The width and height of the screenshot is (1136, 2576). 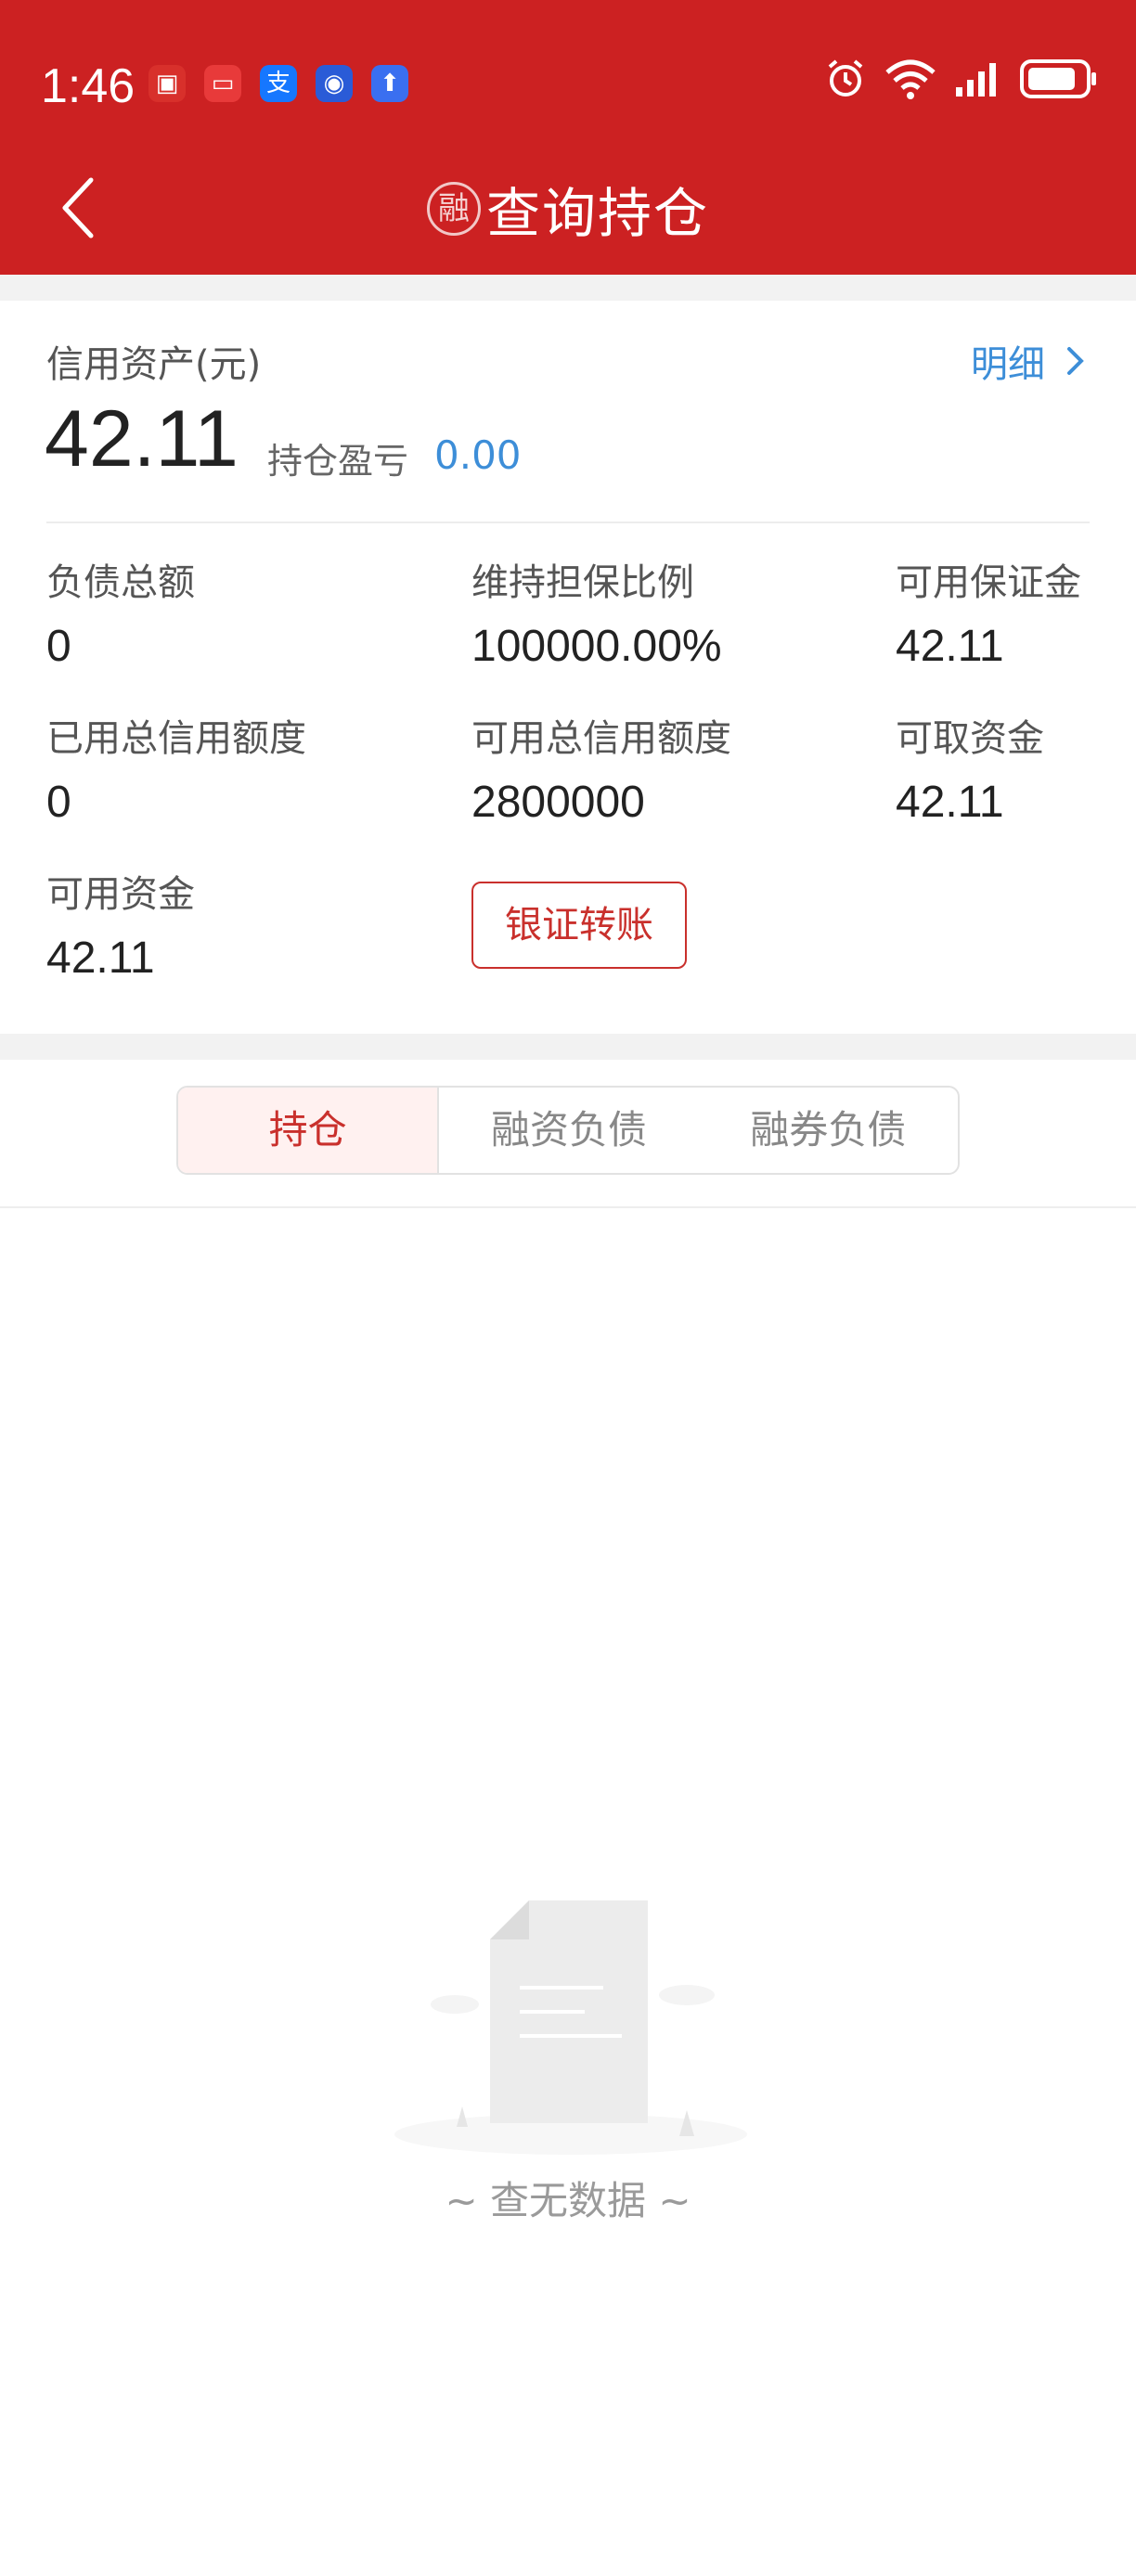 What do you see at coordinates (334, 84) in the screenshot?
I see `bank-app-icon: ◉` at bounding box center [334, 84].